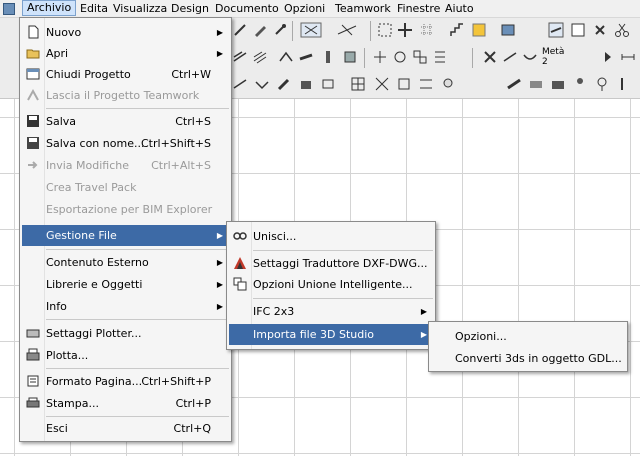  I want to click on pin-icon, so click(602, 84).